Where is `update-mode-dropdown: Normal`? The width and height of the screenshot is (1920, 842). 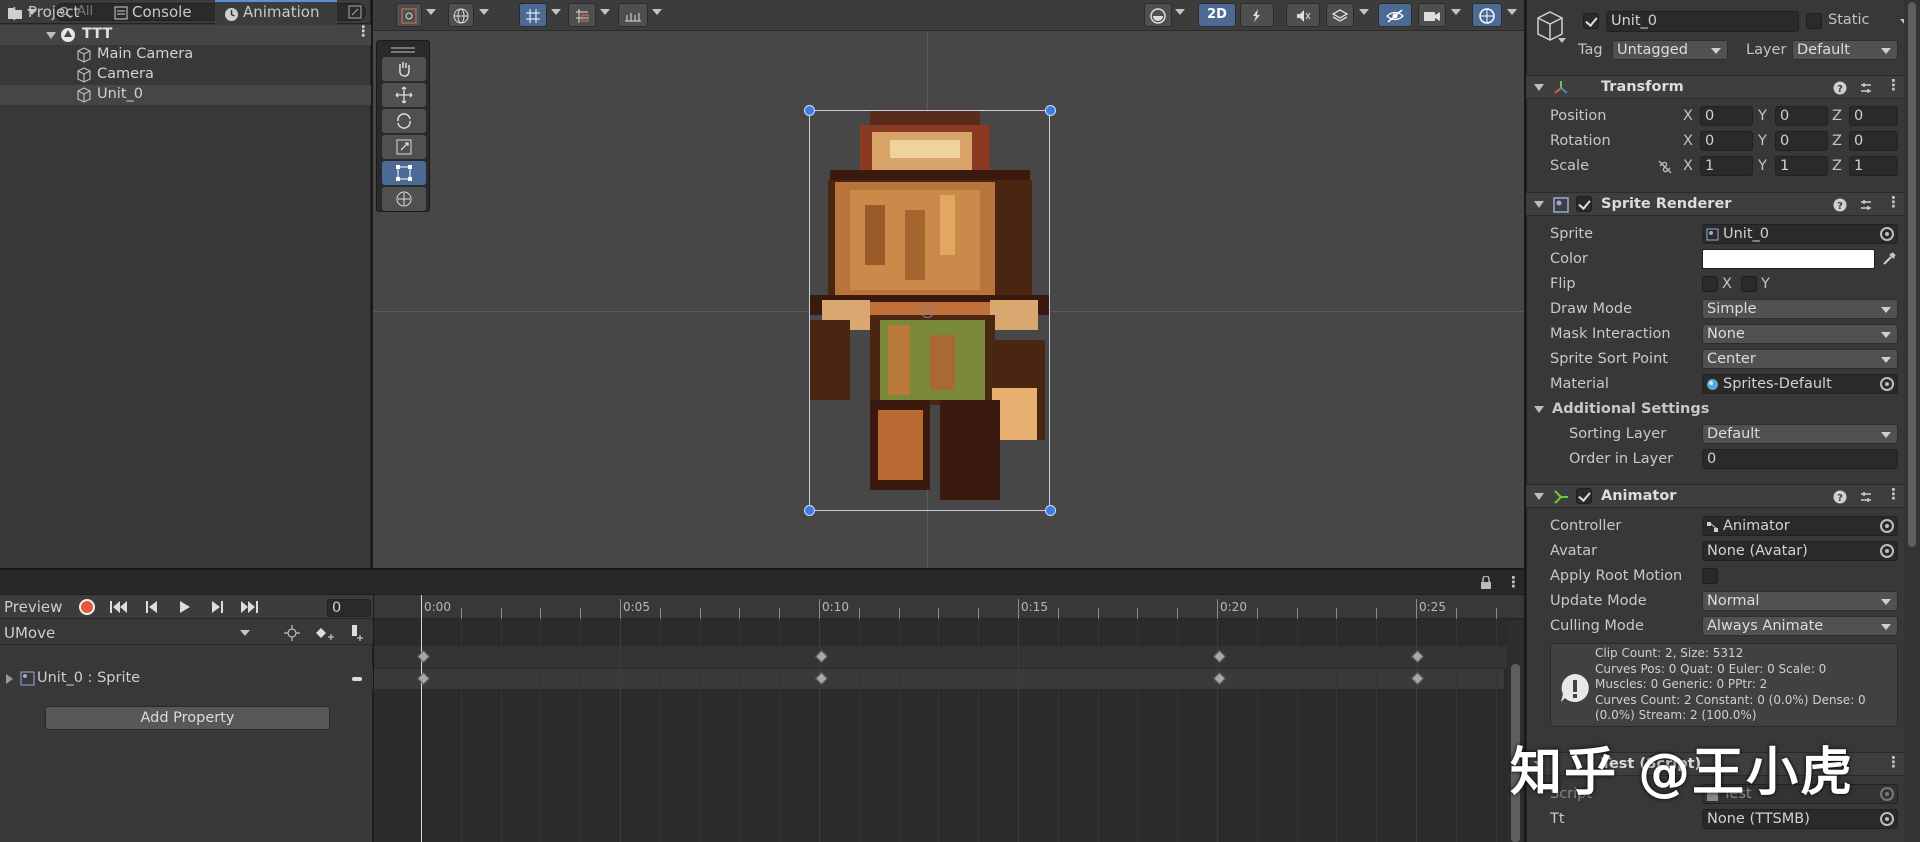
update-mode-dropdown: Normal is located at coordinates (1800, 601).